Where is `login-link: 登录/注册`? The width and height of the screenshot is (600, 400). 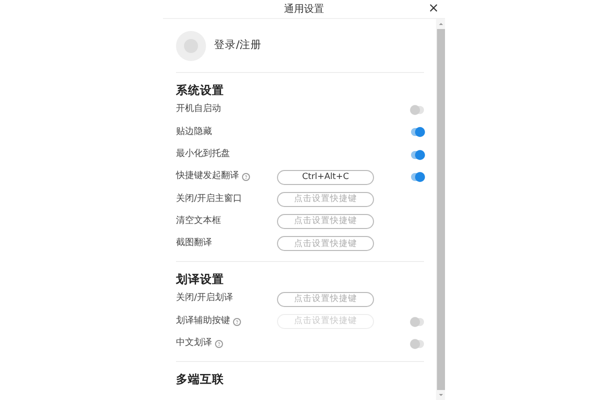 login-link: 登录/注册 is located at coordinates (238, 46).